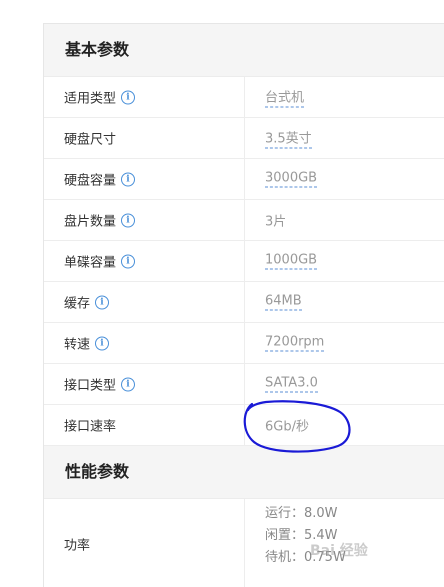 The height and width of the screenshot is (587, 444). What do you see at coordinates (291, 261) in the screenshot?
I see `row-value-link: 1000GB` at bounding box center [291, 261].